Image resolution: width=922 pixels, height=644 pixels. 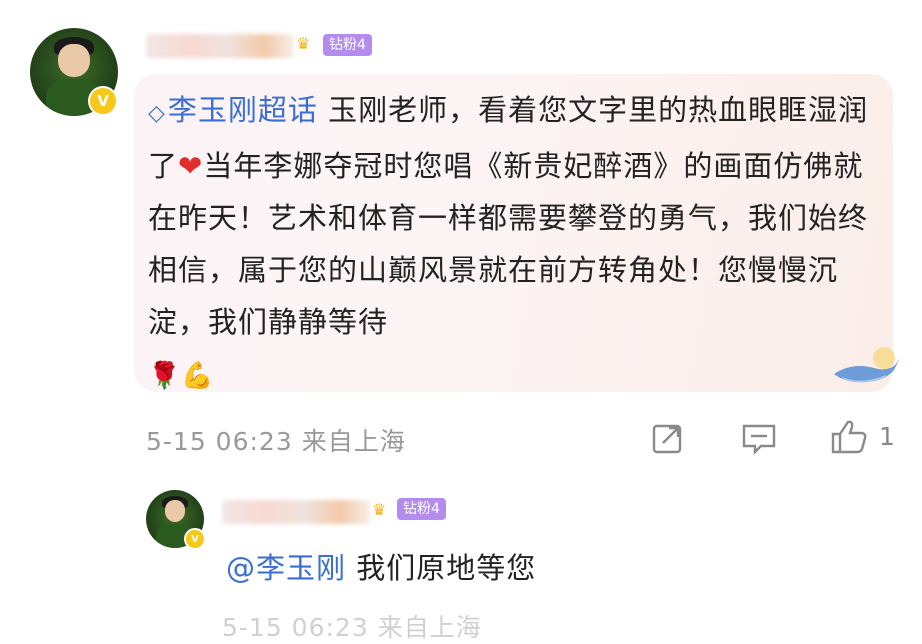 I want to click on rose-emoji: 🌹, so click(x=165, y=376).